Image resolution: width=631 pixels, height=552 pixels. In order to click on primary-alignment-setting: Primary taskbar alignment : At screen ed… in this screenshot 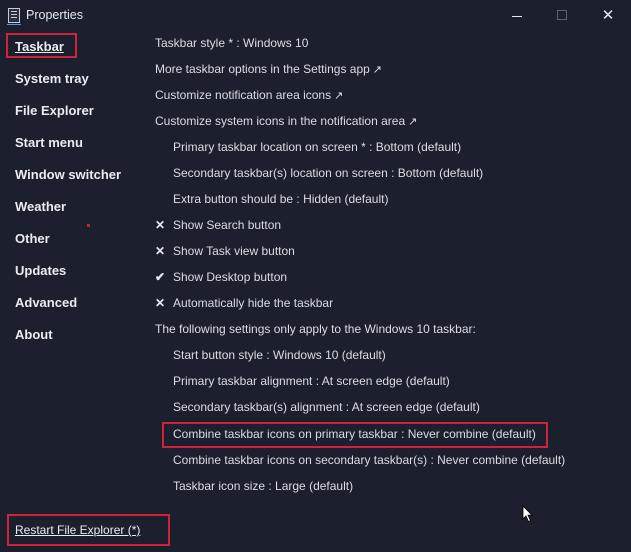, I will do `click(311, 381)`.